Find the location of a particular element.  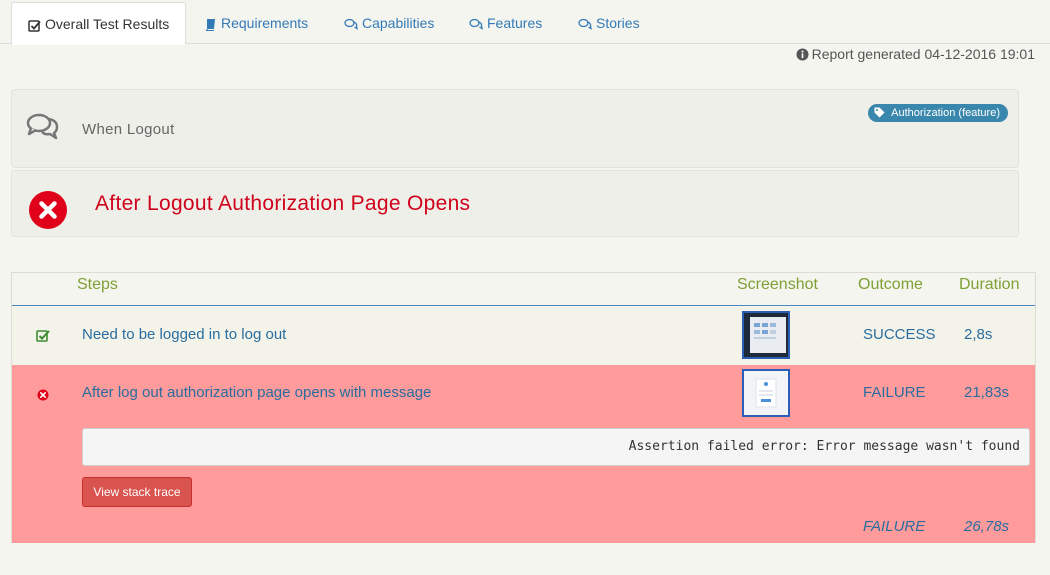

tab-stories: Stories is located at coordinates (609, 23).